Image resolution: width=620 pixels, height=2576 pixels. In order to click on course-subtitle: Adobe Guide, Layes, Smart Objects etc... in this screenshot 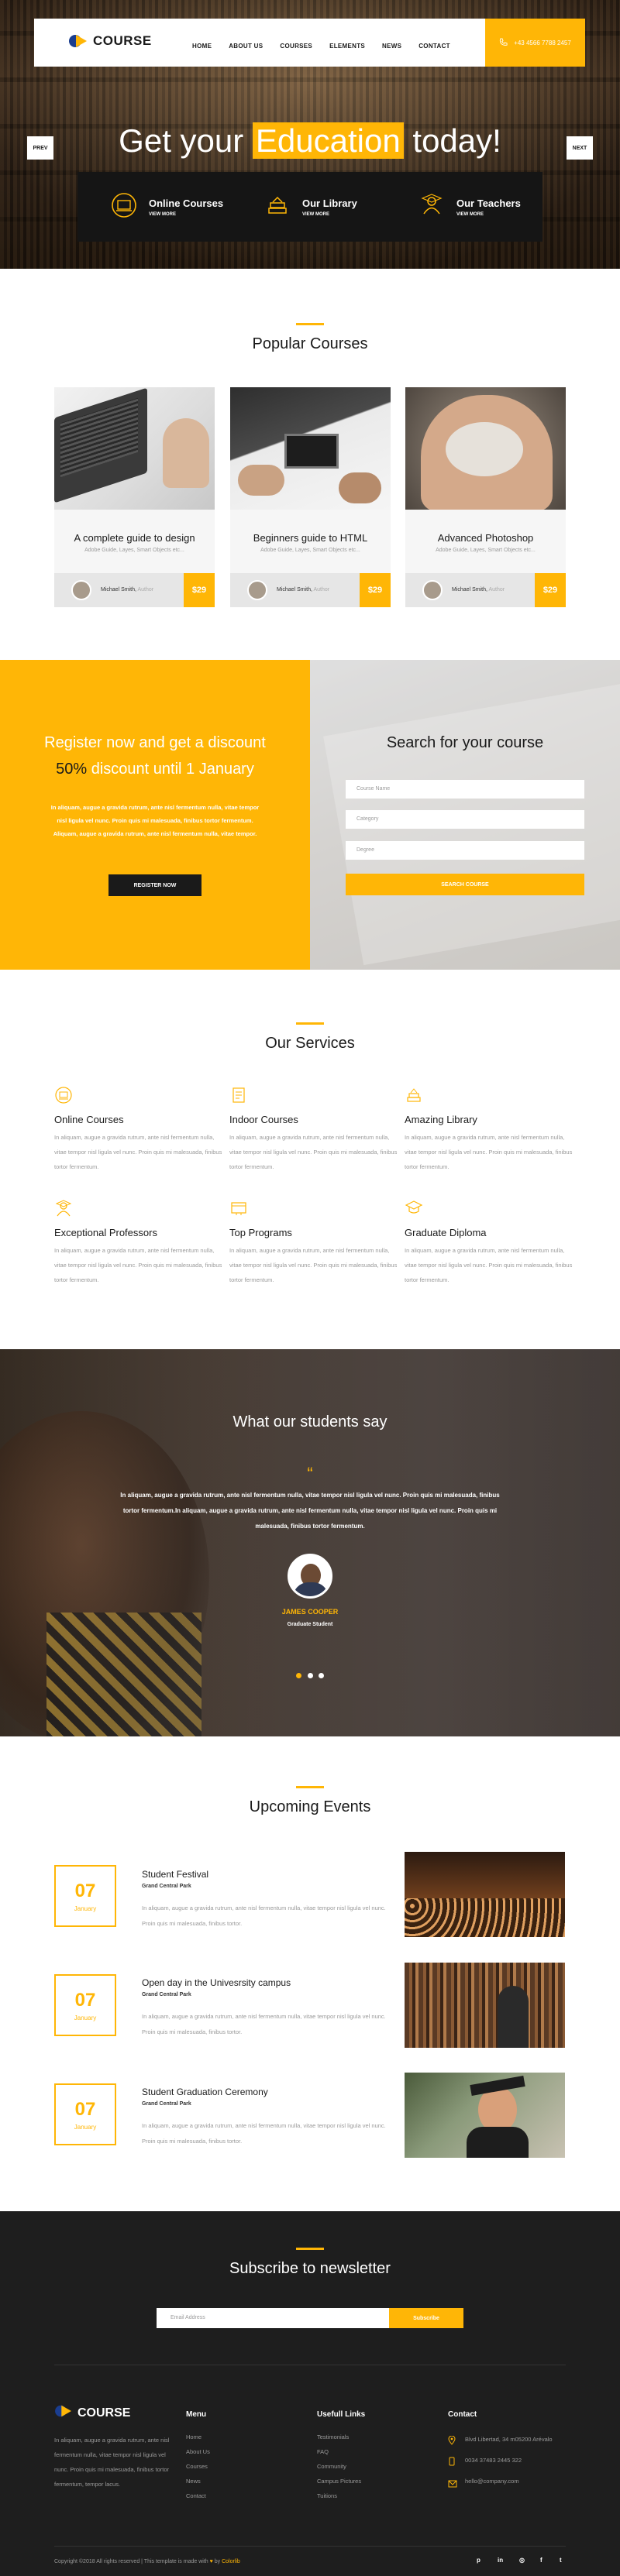, I will do `click(486, 550)`.